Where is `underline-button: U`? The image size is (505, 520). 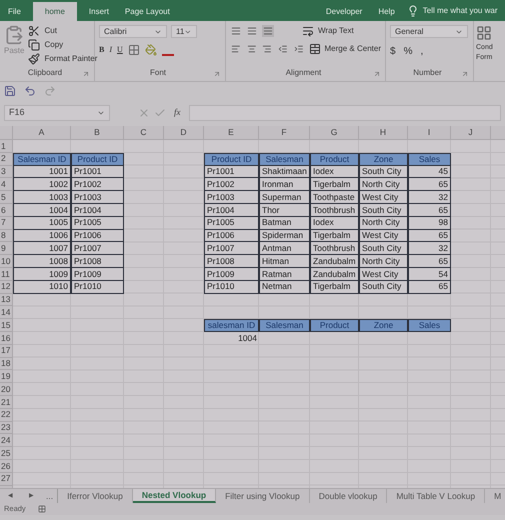 underline-button: U is located at coordinates (120, 50).